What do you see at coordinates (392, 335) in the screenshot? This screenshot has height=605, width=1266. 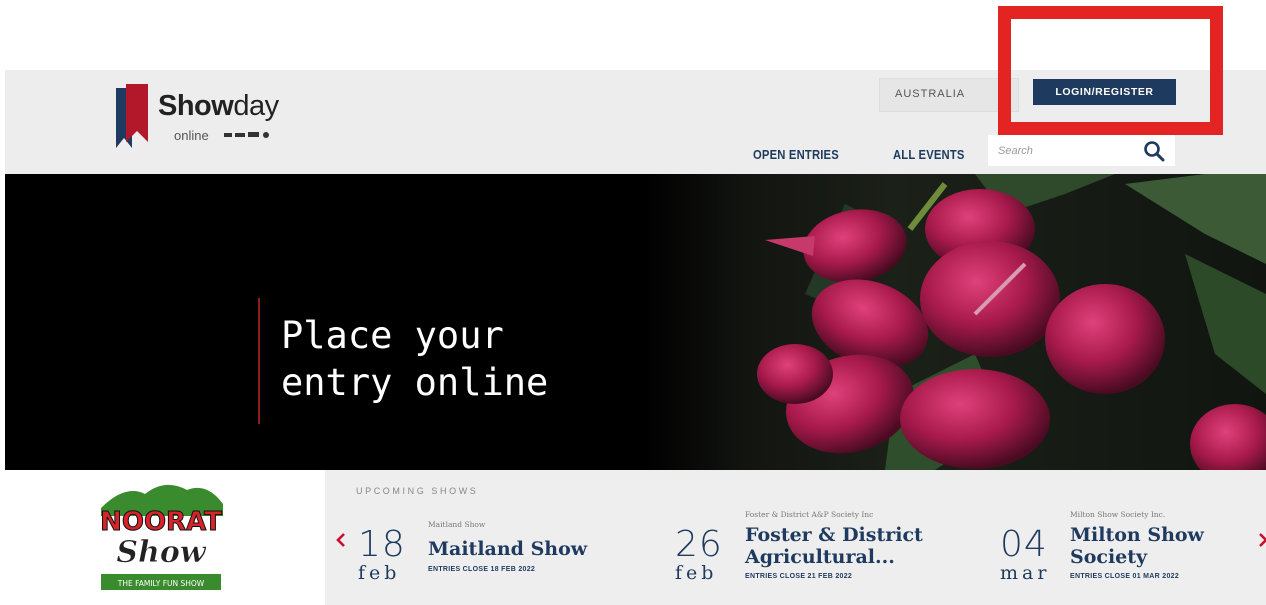 I see `hero-line-1: Place your` at bounding box center [392, 335].